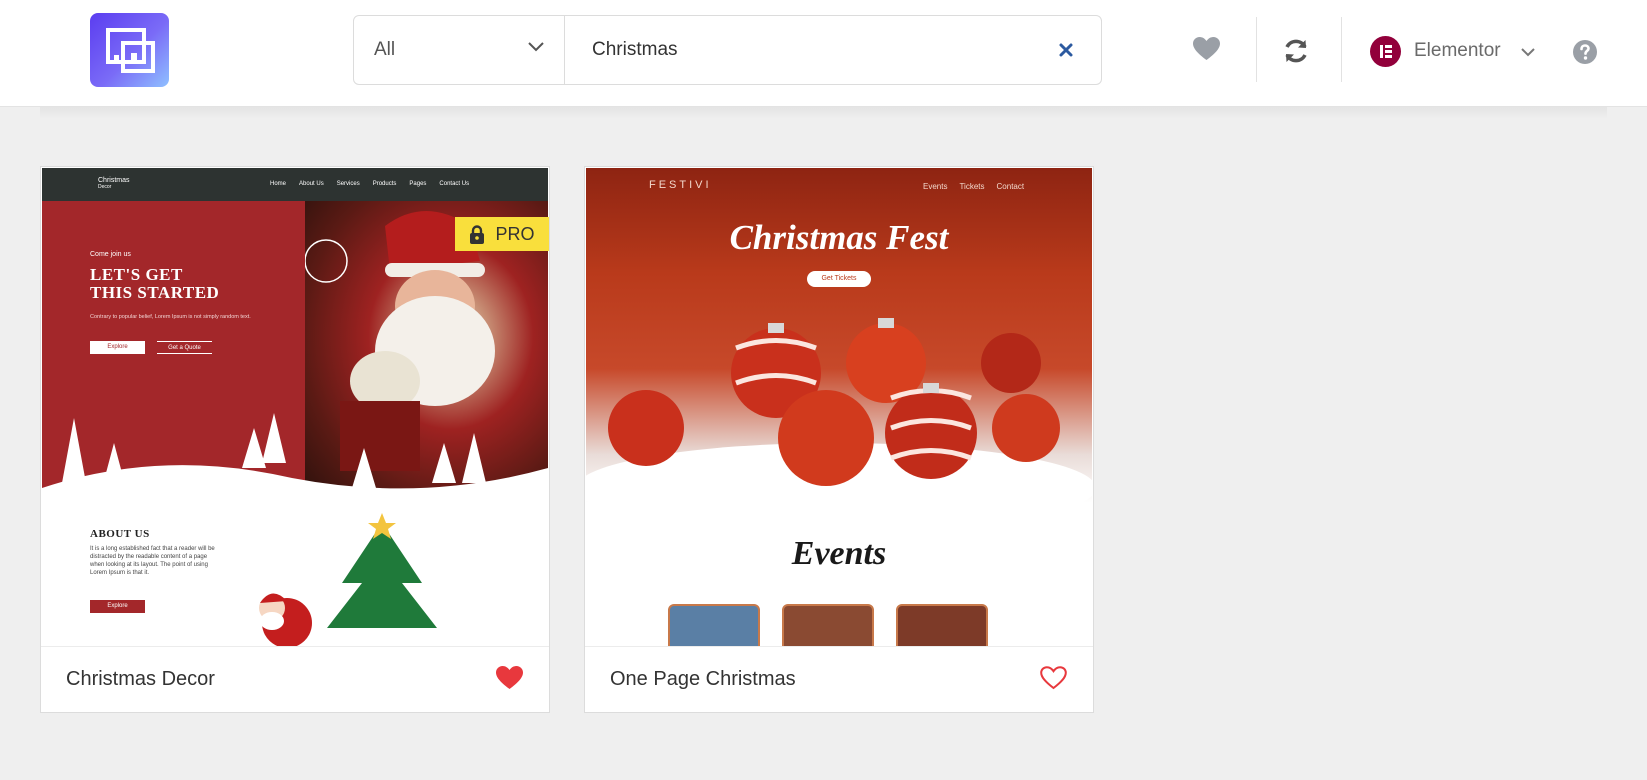  I want to click on category-filter-select: All, so click(459, 50).